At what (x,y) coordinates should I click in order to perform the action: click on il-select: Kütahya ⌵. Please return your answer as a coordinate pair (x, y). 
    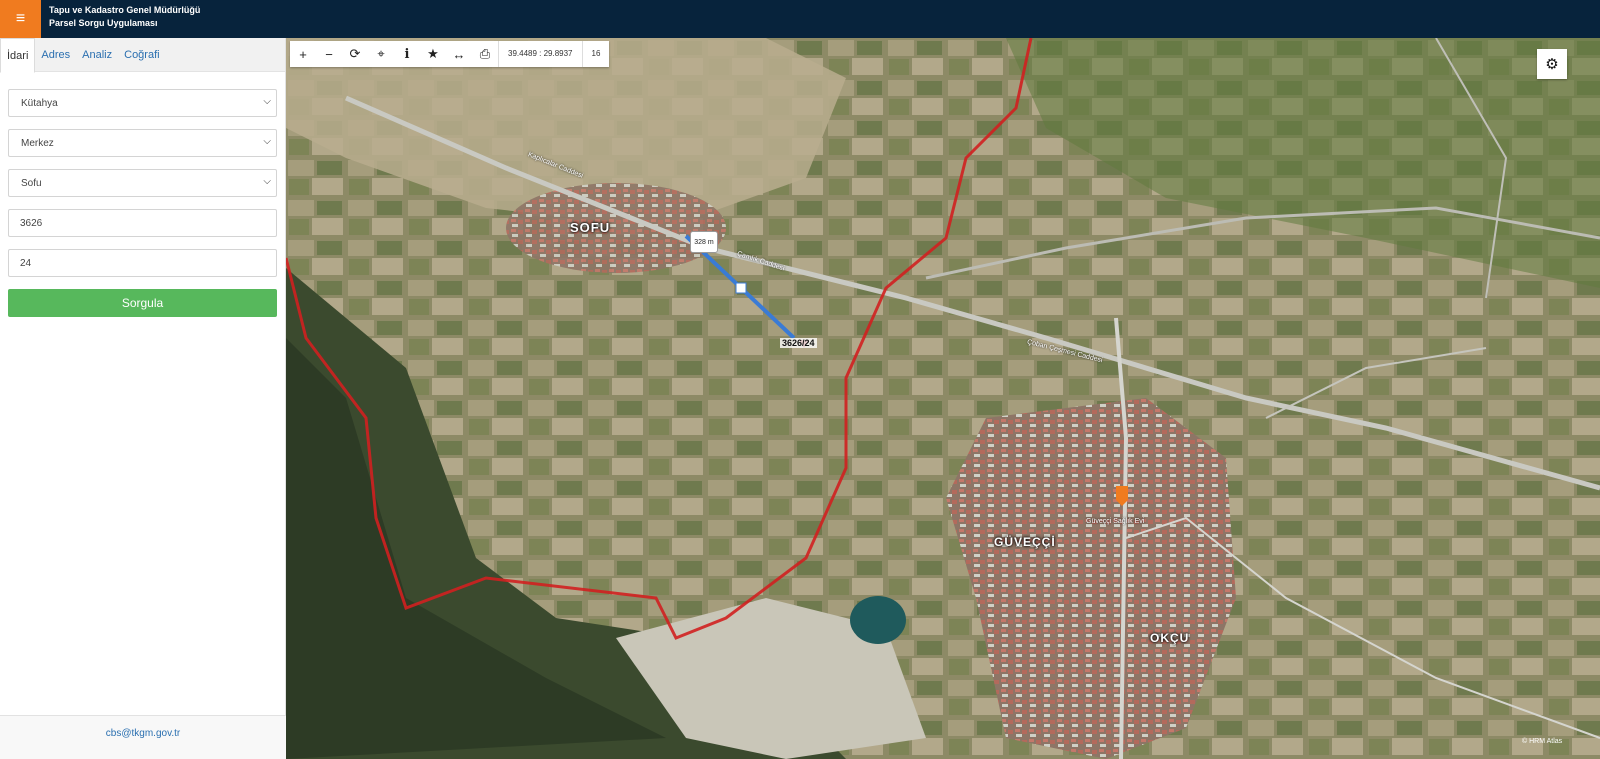
    Looking at the image, I should click on (142, 103).